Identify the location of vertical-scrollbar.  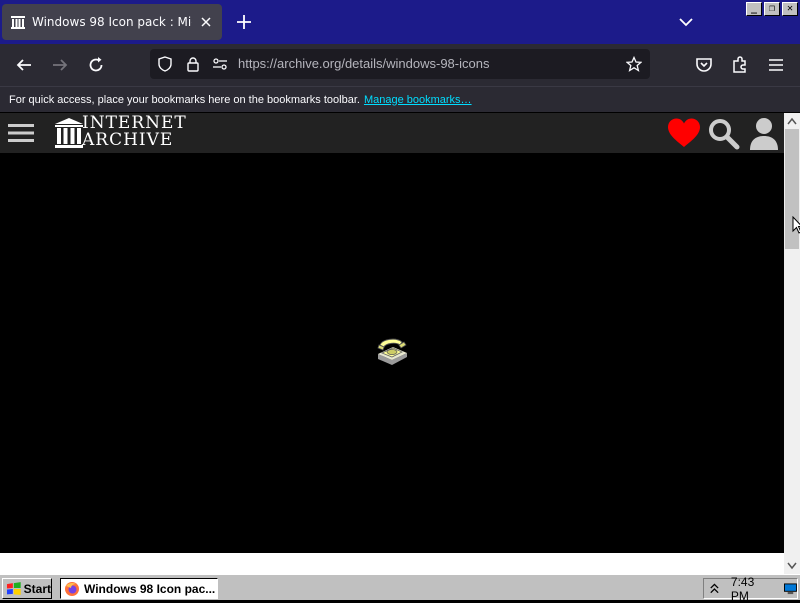
(792, 343).